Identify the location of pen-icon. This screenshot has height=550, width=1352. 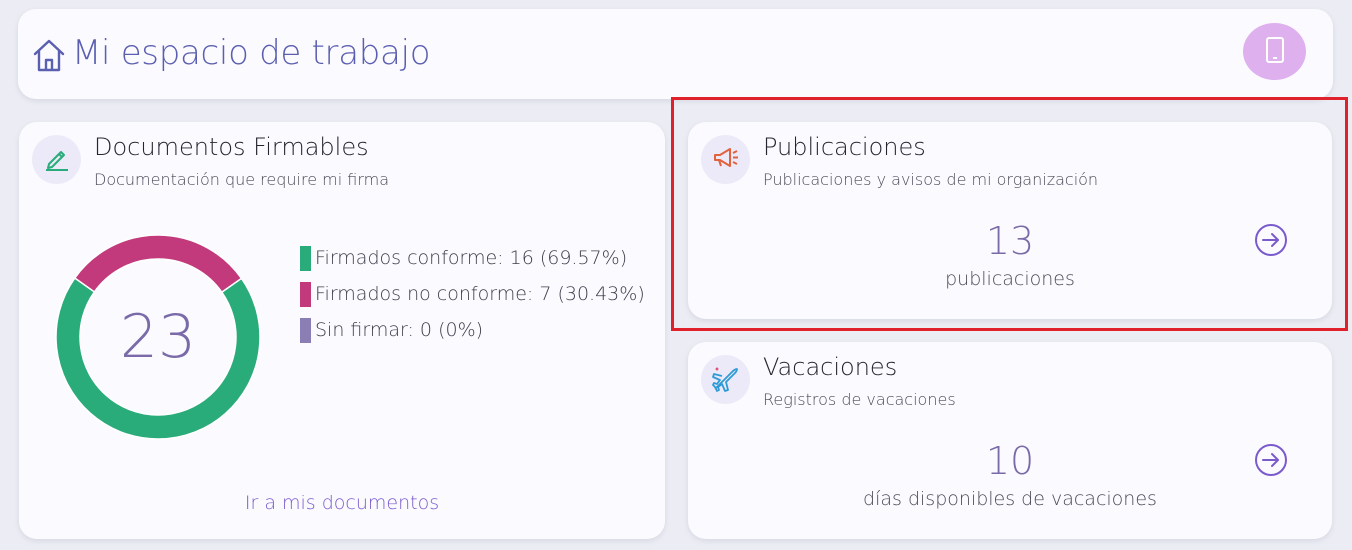
(57, 160).